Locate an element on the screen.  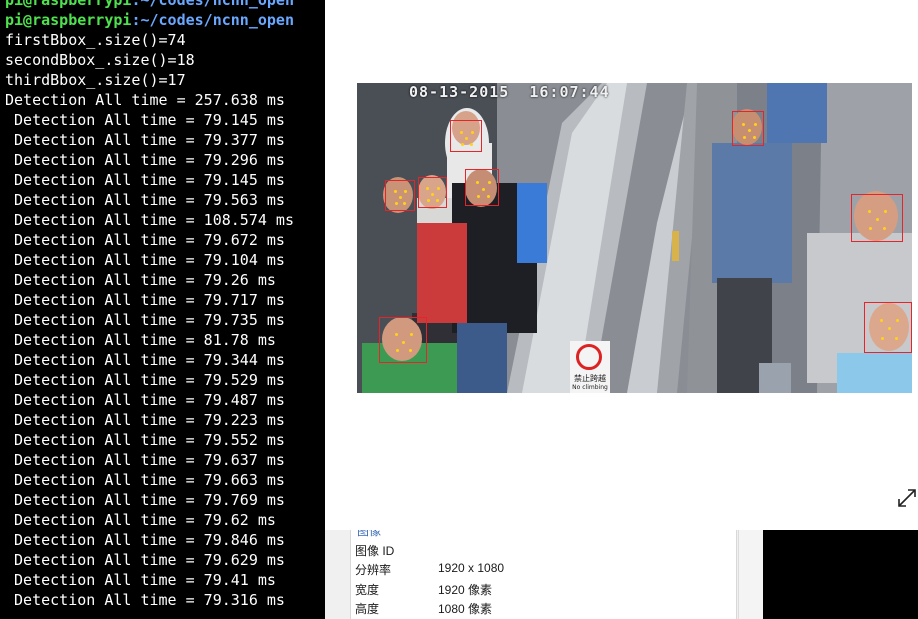
terminal-output-line: Detection All time = 79.563 ms is located at coordinates (145, 200).